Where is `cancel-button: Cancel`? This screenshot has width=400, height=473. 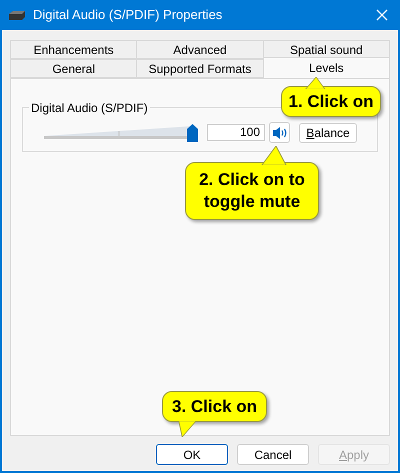 cancel-button: Cancel is located at coordinates (273, 454).